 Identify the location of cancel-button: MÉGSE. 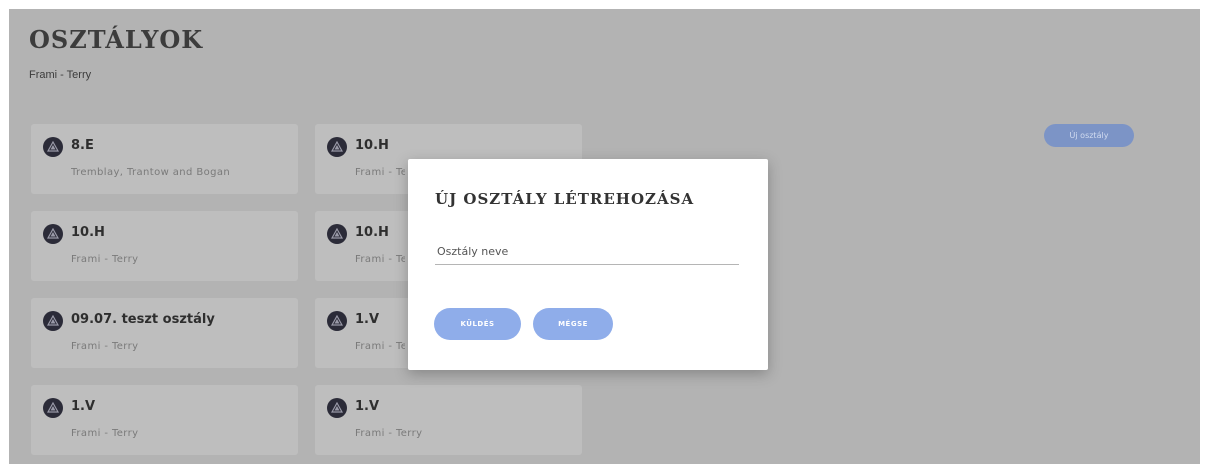
(573, 324).